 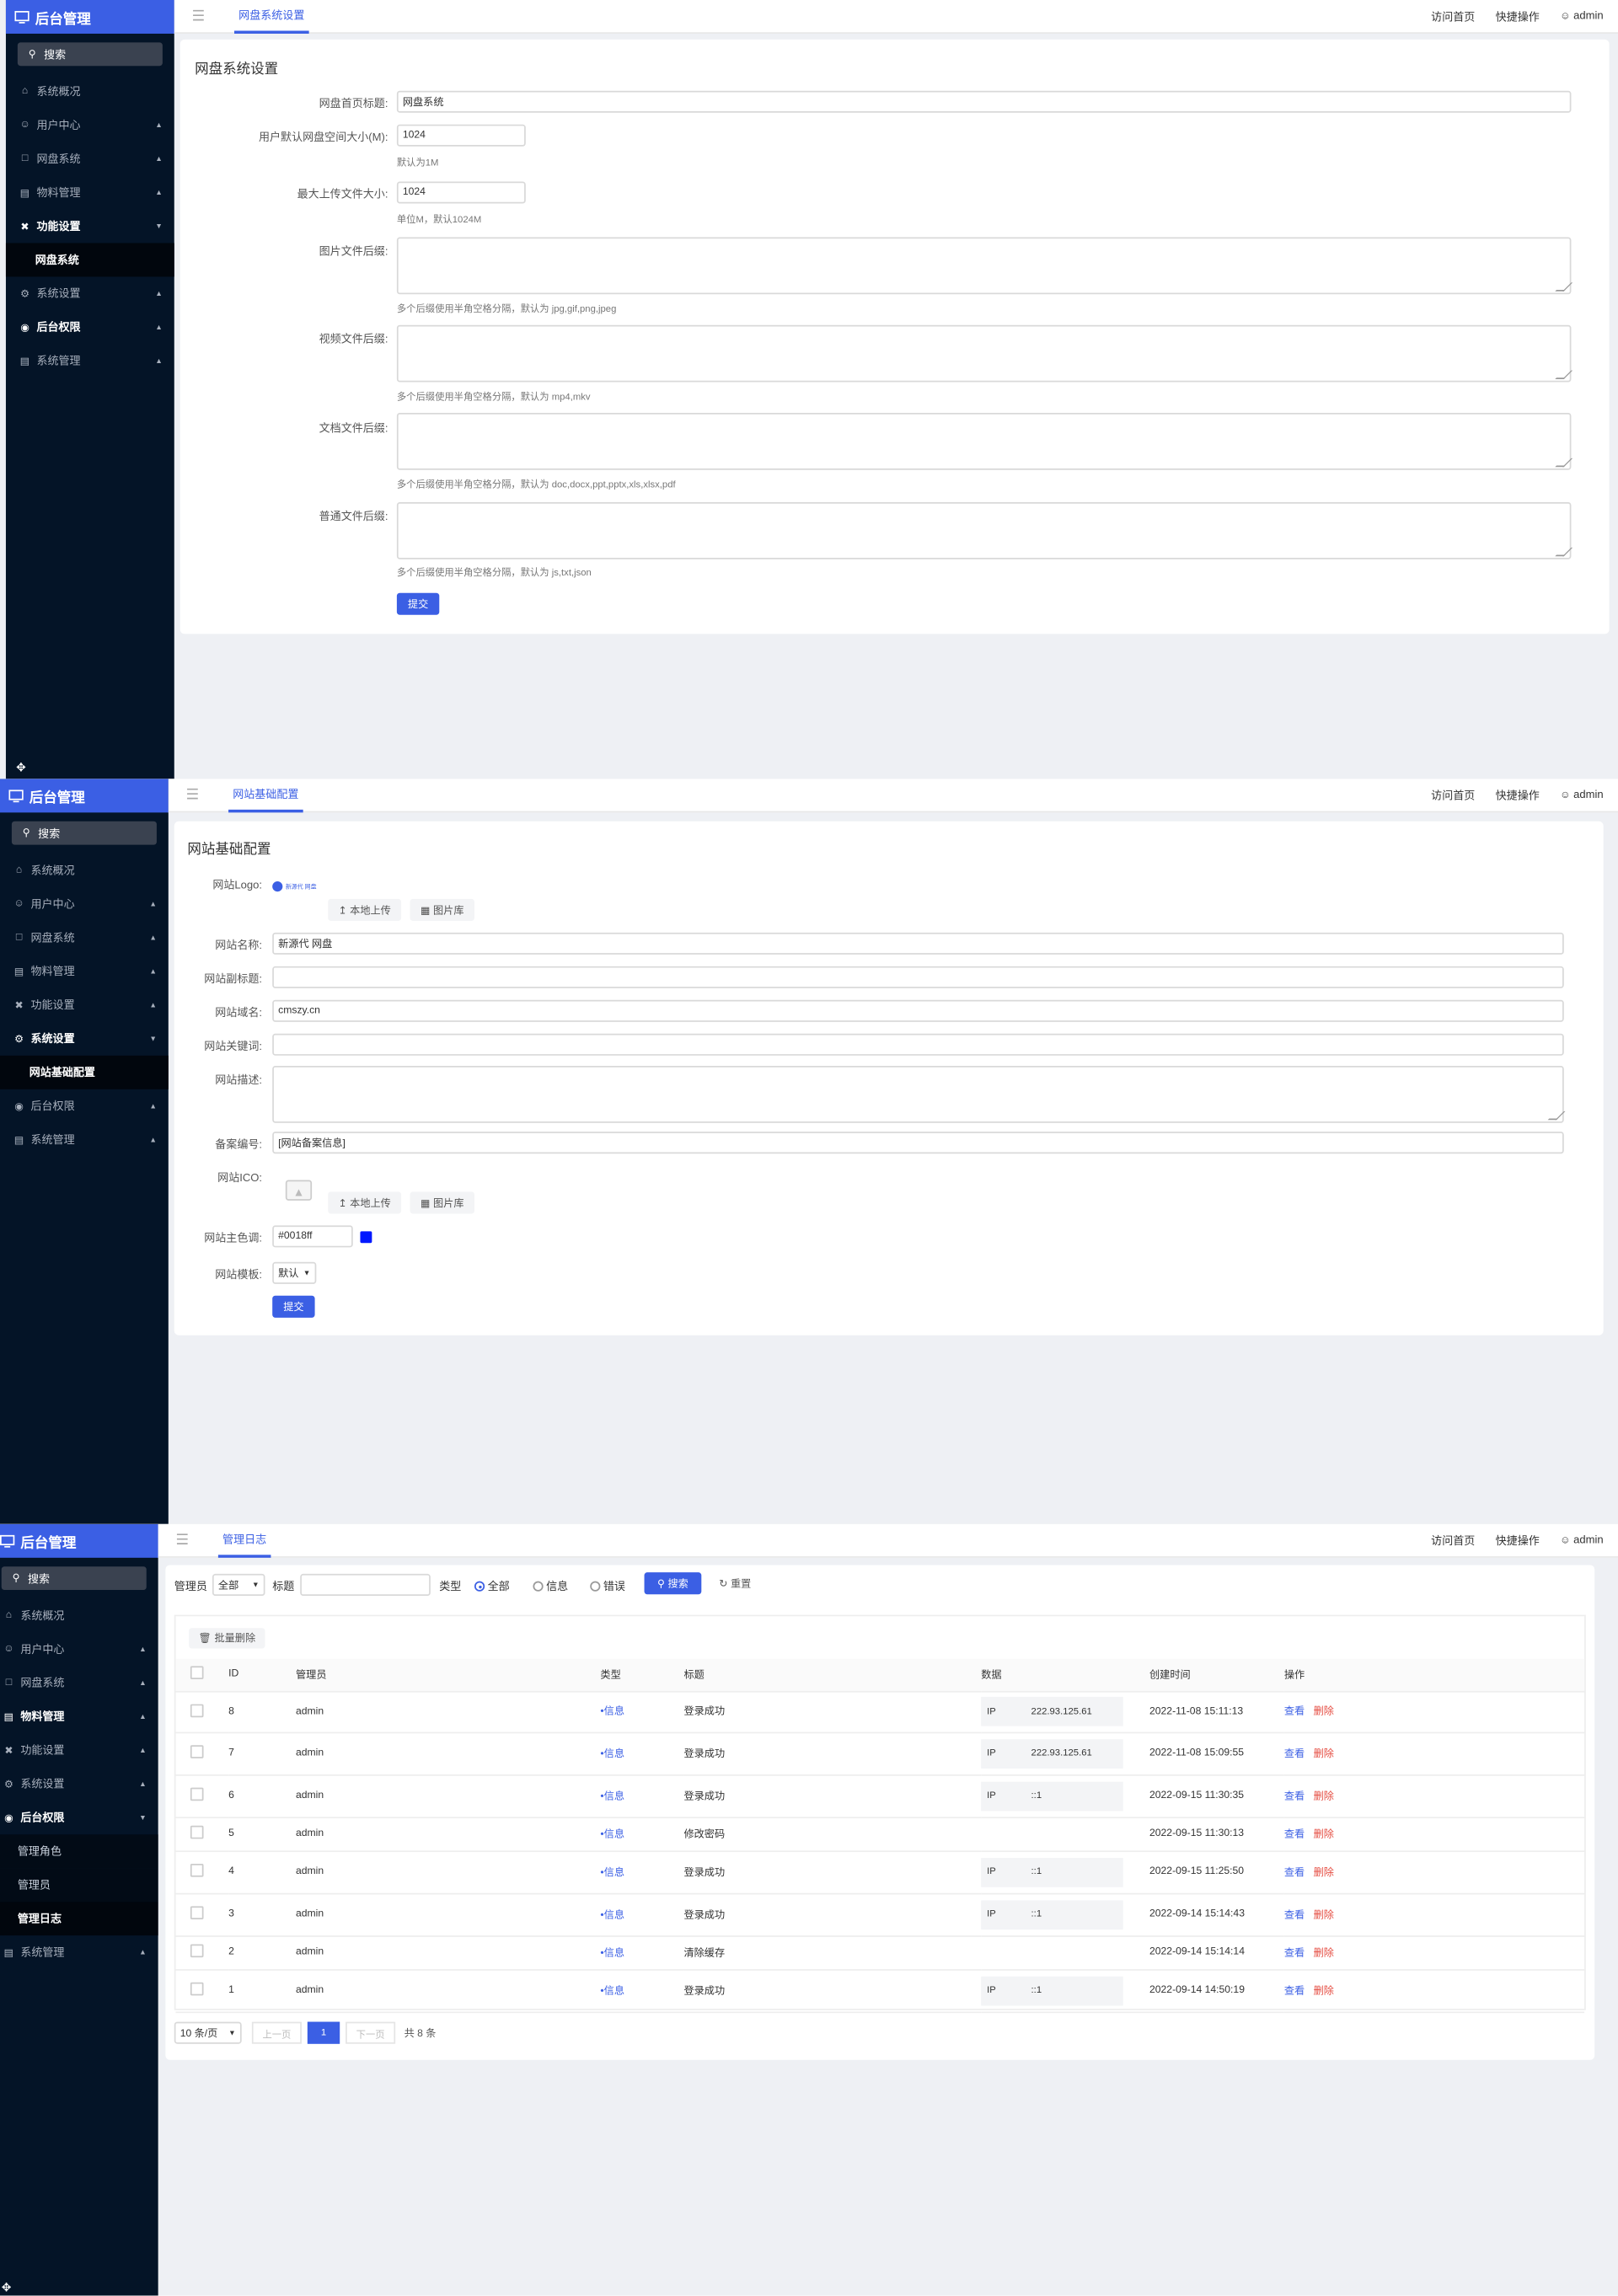 What do you see at coordinates (89, 260) in the screenshot?
I see `sidebar-subitem-disk-system: 网盘系统` at bounding box center [89, 260].